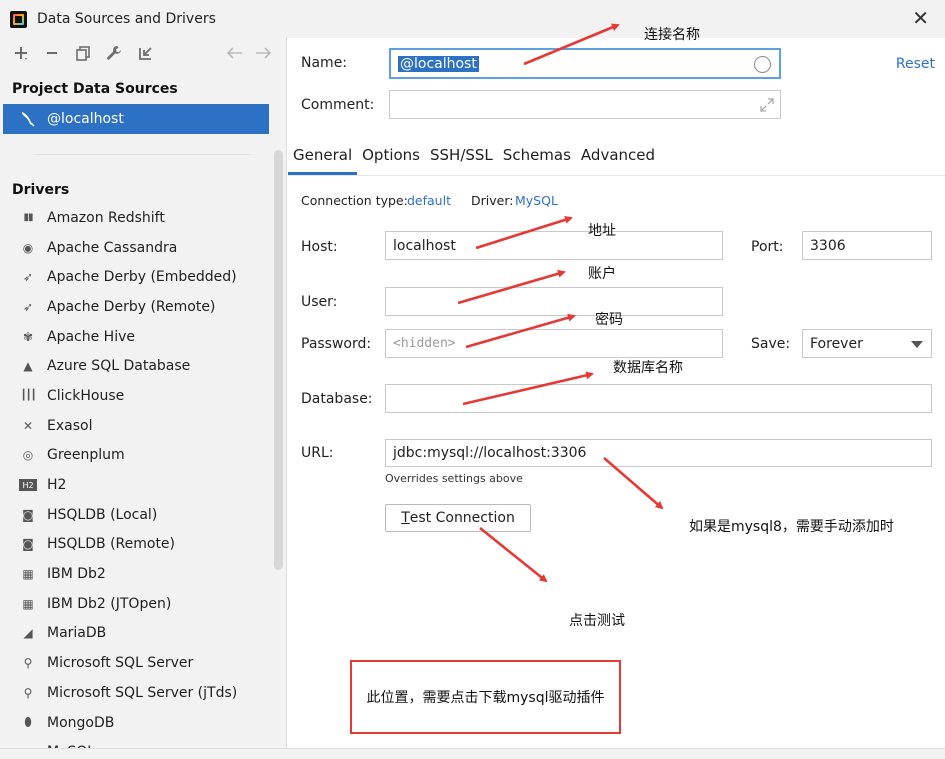 The width and height of the screenshot is (945, 759). I want to click on driver-item: ◢ MariaDB, so click(143, 634).